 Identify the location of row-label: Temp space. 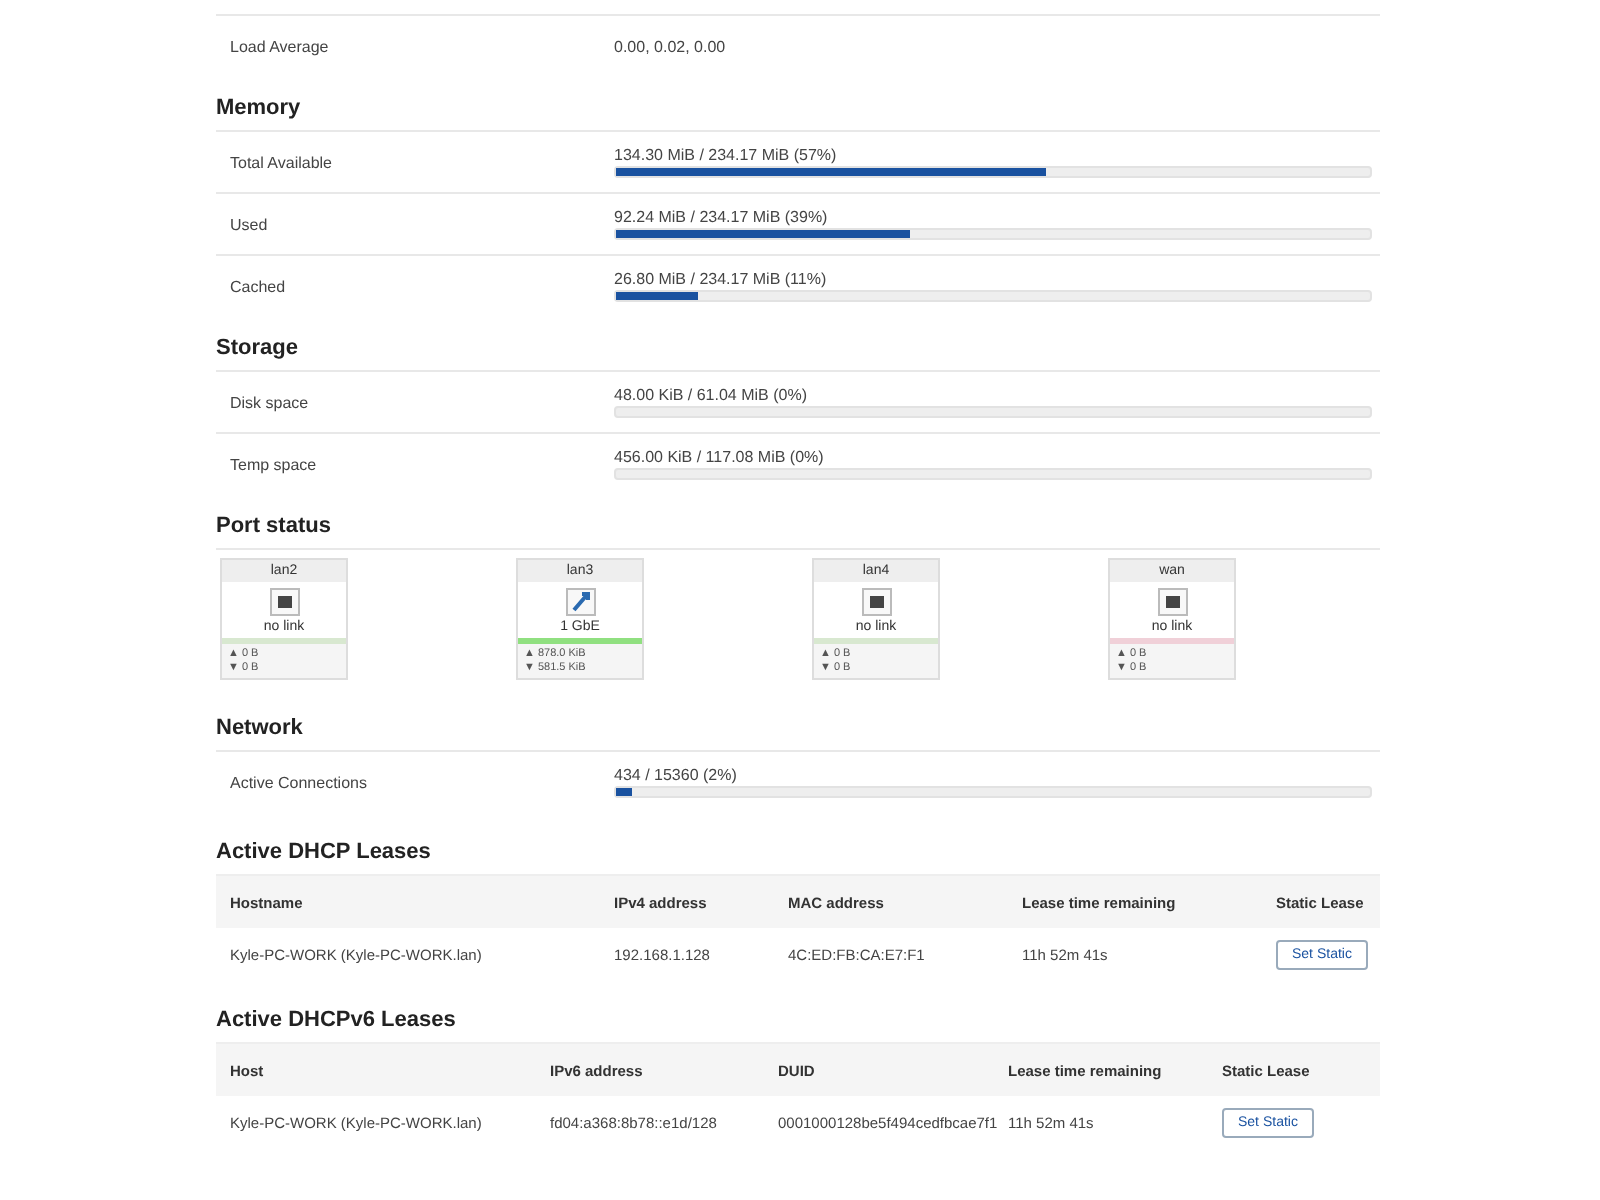
(273, 464).